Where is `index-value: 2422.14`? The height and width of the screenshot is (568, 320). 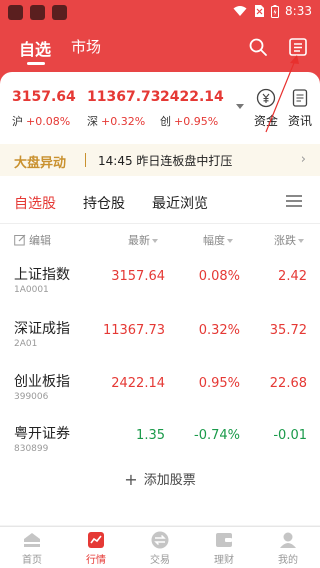 index-value: 2422.14 is located at coordinates (192, 97).